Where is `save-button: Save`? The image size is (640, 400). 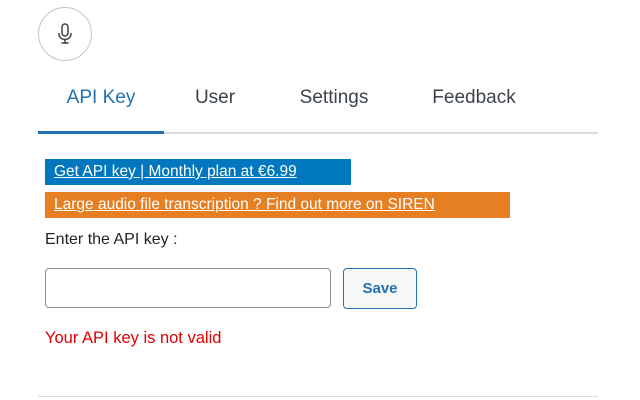
save-button: Save is located at coordinates (380, 288).